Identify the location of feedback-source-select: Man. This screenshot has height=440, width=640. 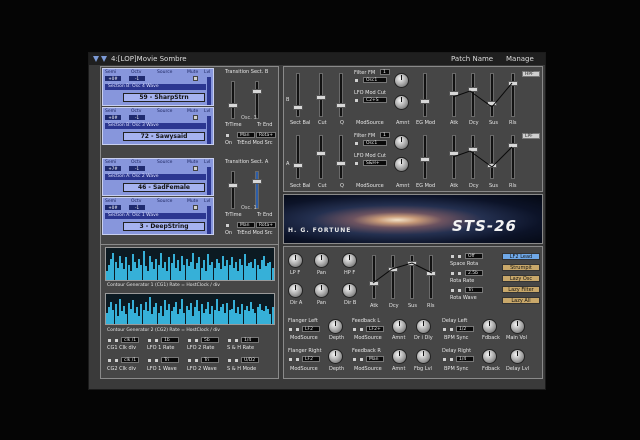
(375, 359).